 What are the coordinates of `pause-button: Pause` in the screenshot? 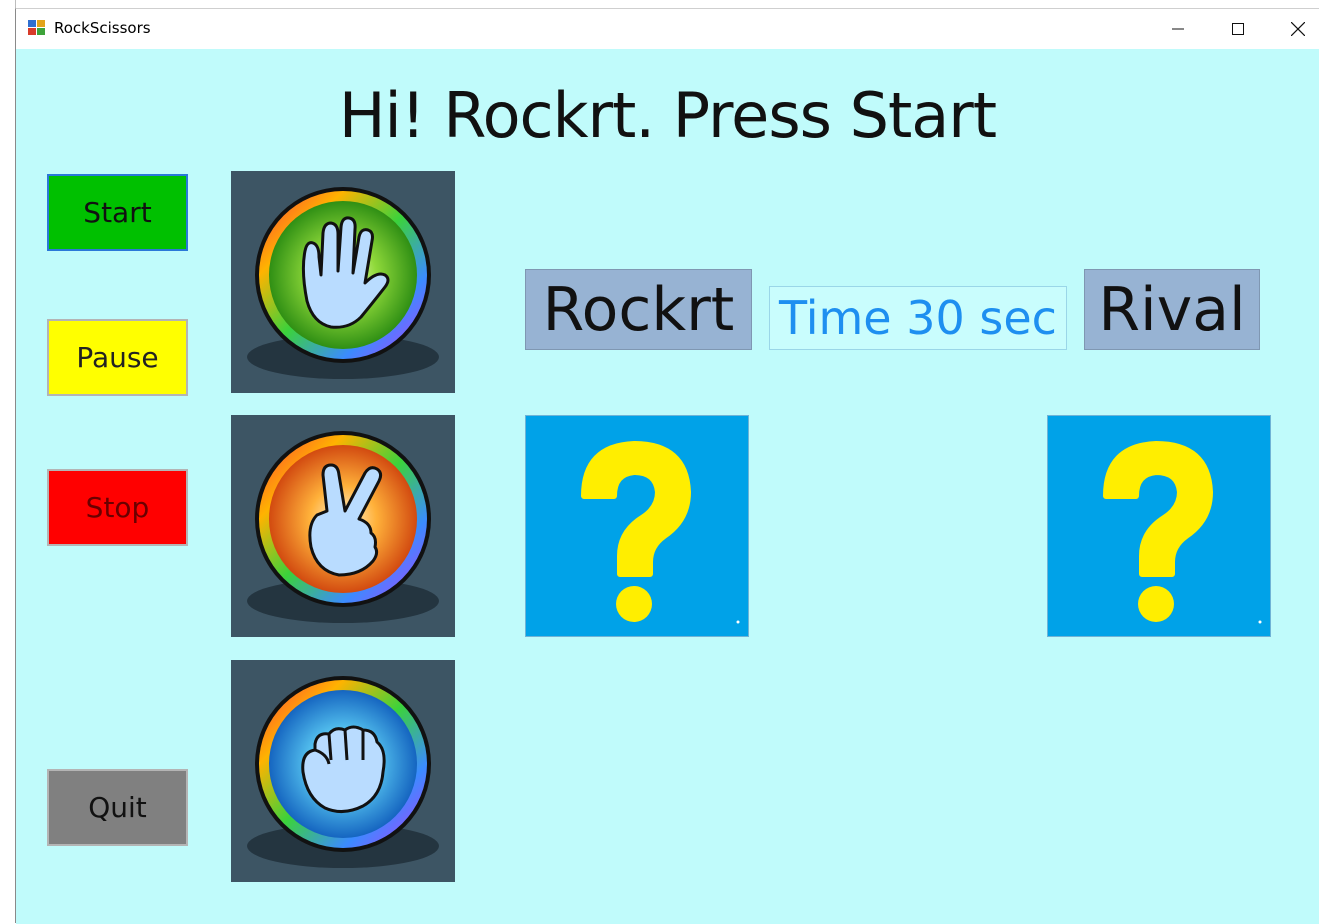 It's located at (117, 357).